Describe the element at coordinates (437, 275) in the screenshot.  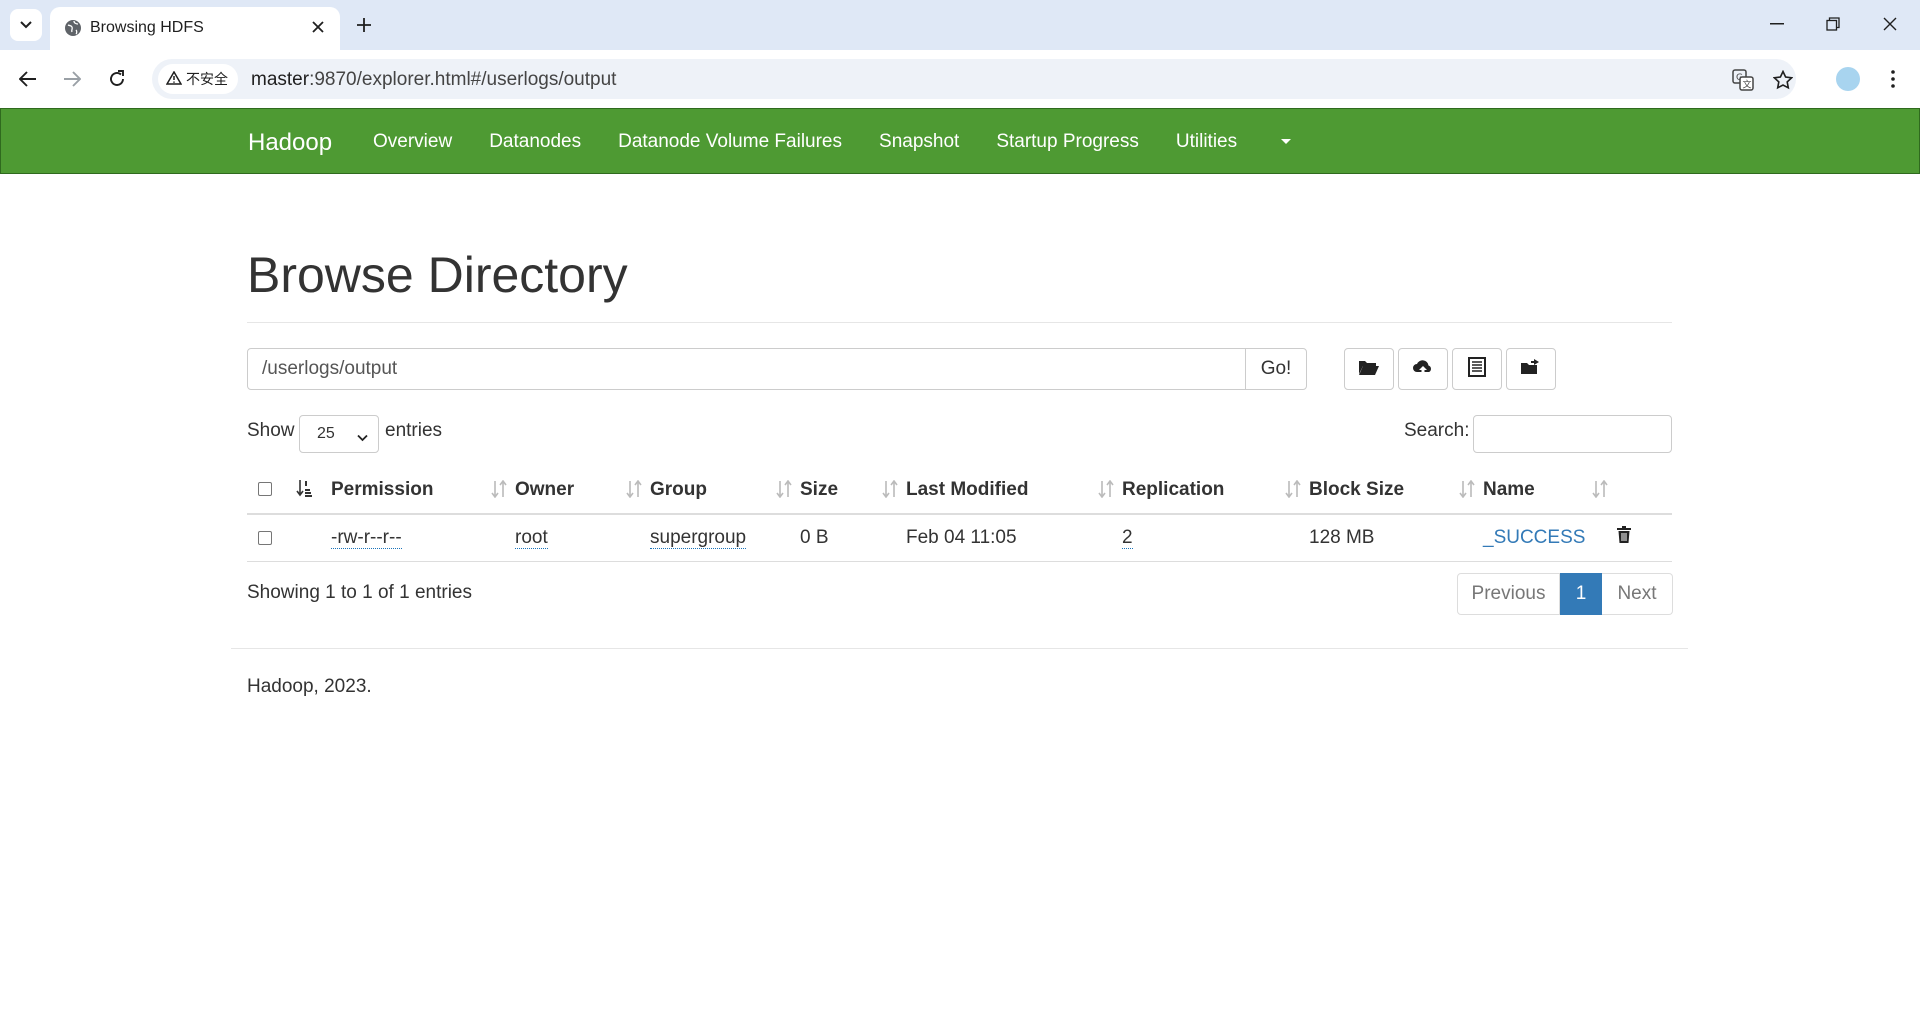
I see `page-title: Browse Directory` at that location.